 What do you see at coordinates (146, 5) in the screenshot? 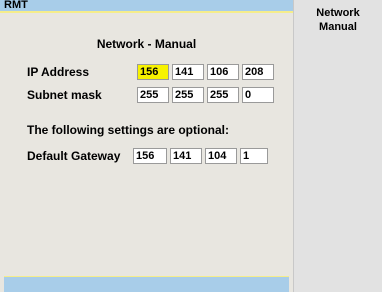
I see `title-bar: RMT` at bounding box center [146, 5].